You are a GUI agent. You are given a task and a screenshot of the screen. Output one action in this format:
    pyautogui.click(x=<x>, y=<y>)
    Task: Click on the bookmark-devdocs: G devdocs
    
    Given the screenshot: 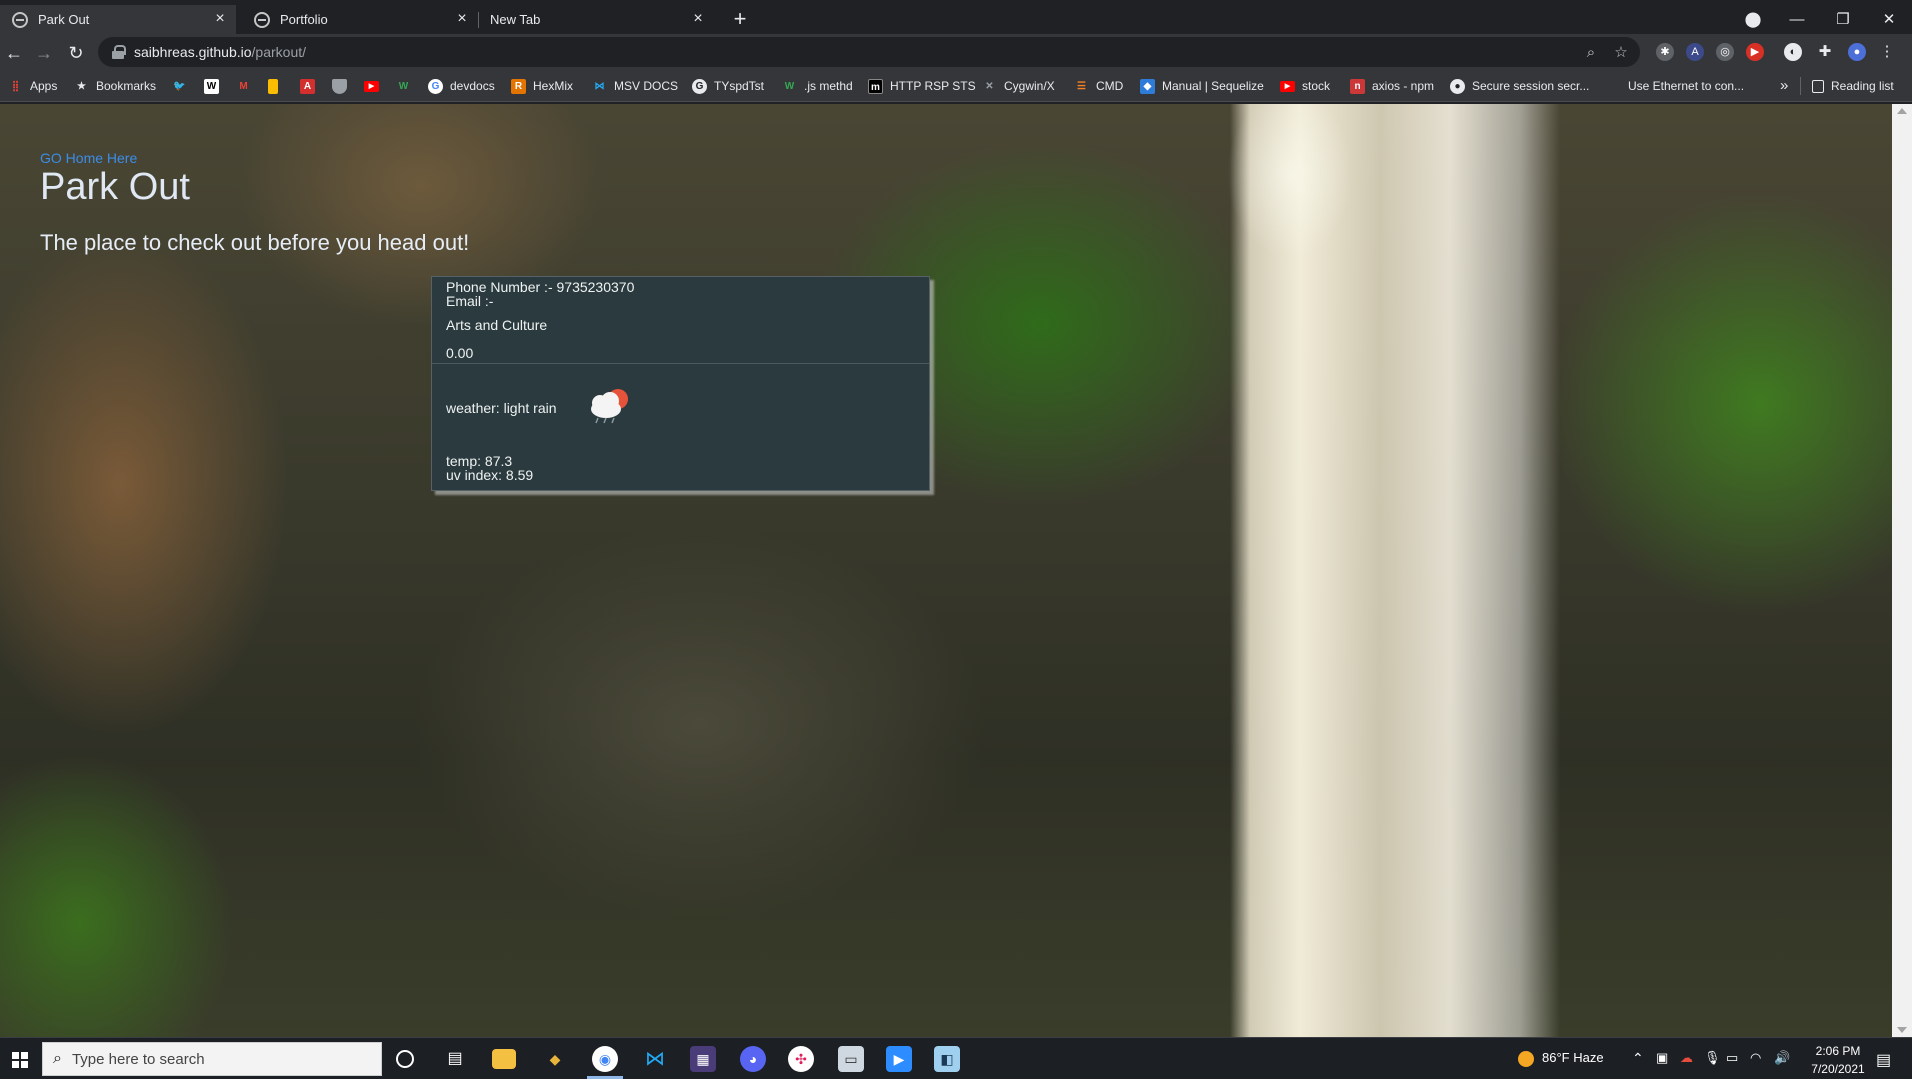 What is the action you would take?
    pyautogui.click(x=461, y=86)
    